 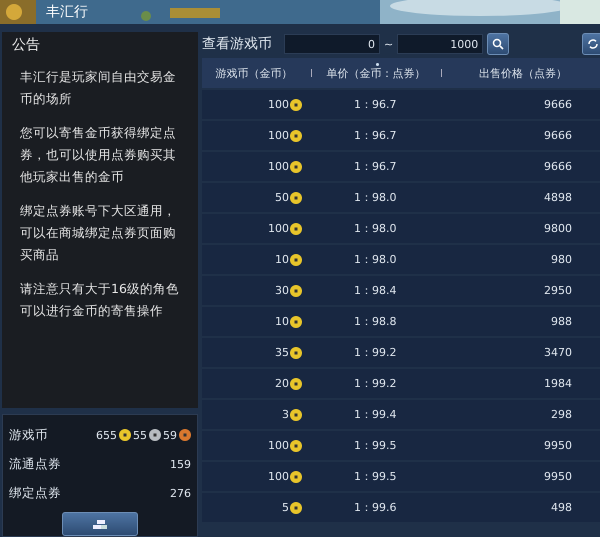 What do you see at coordinates (282, 352) in the screenshot?
I see `amount-cell: 35` at bounding box center [282, 352].